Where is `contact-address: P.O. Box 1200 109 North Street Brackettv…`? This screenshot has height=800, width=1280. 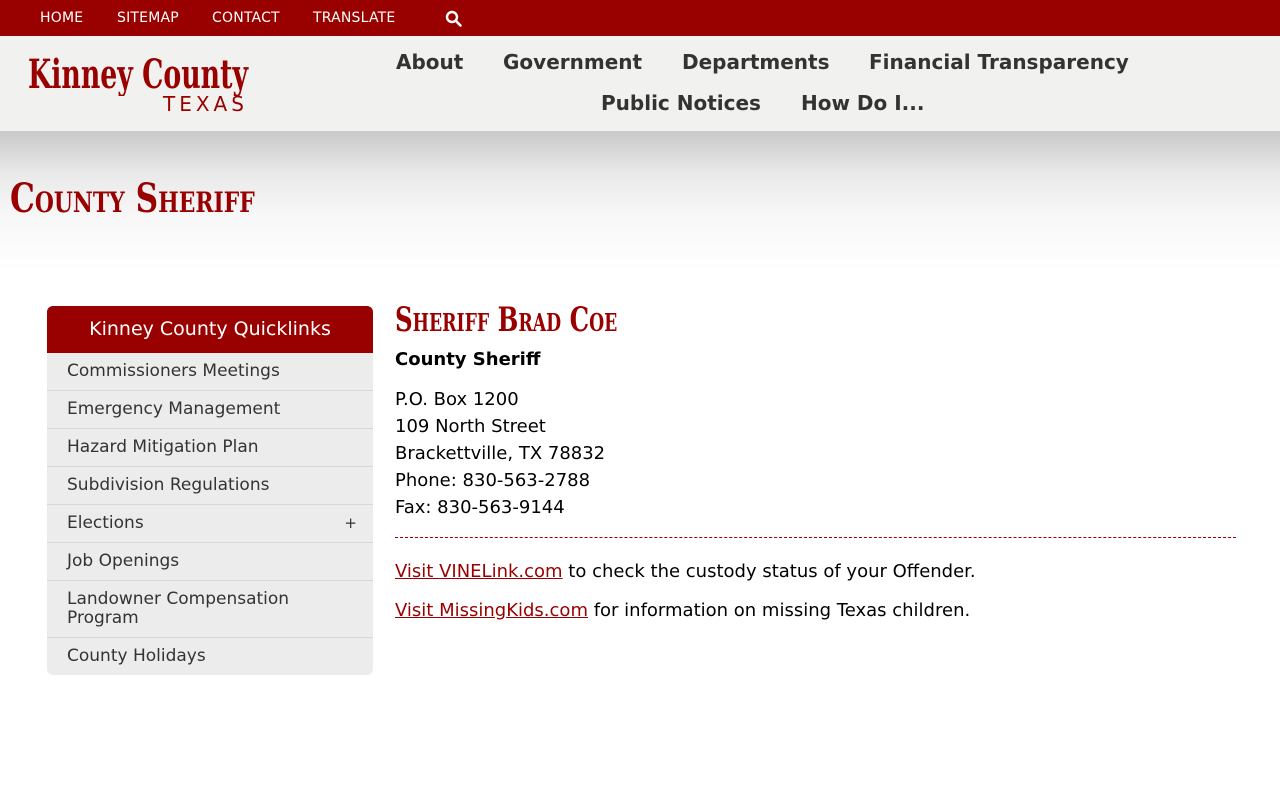 contact-address: P.O. Box 1200 109 North Street Brackettv… is located at coordinates (815, 453).